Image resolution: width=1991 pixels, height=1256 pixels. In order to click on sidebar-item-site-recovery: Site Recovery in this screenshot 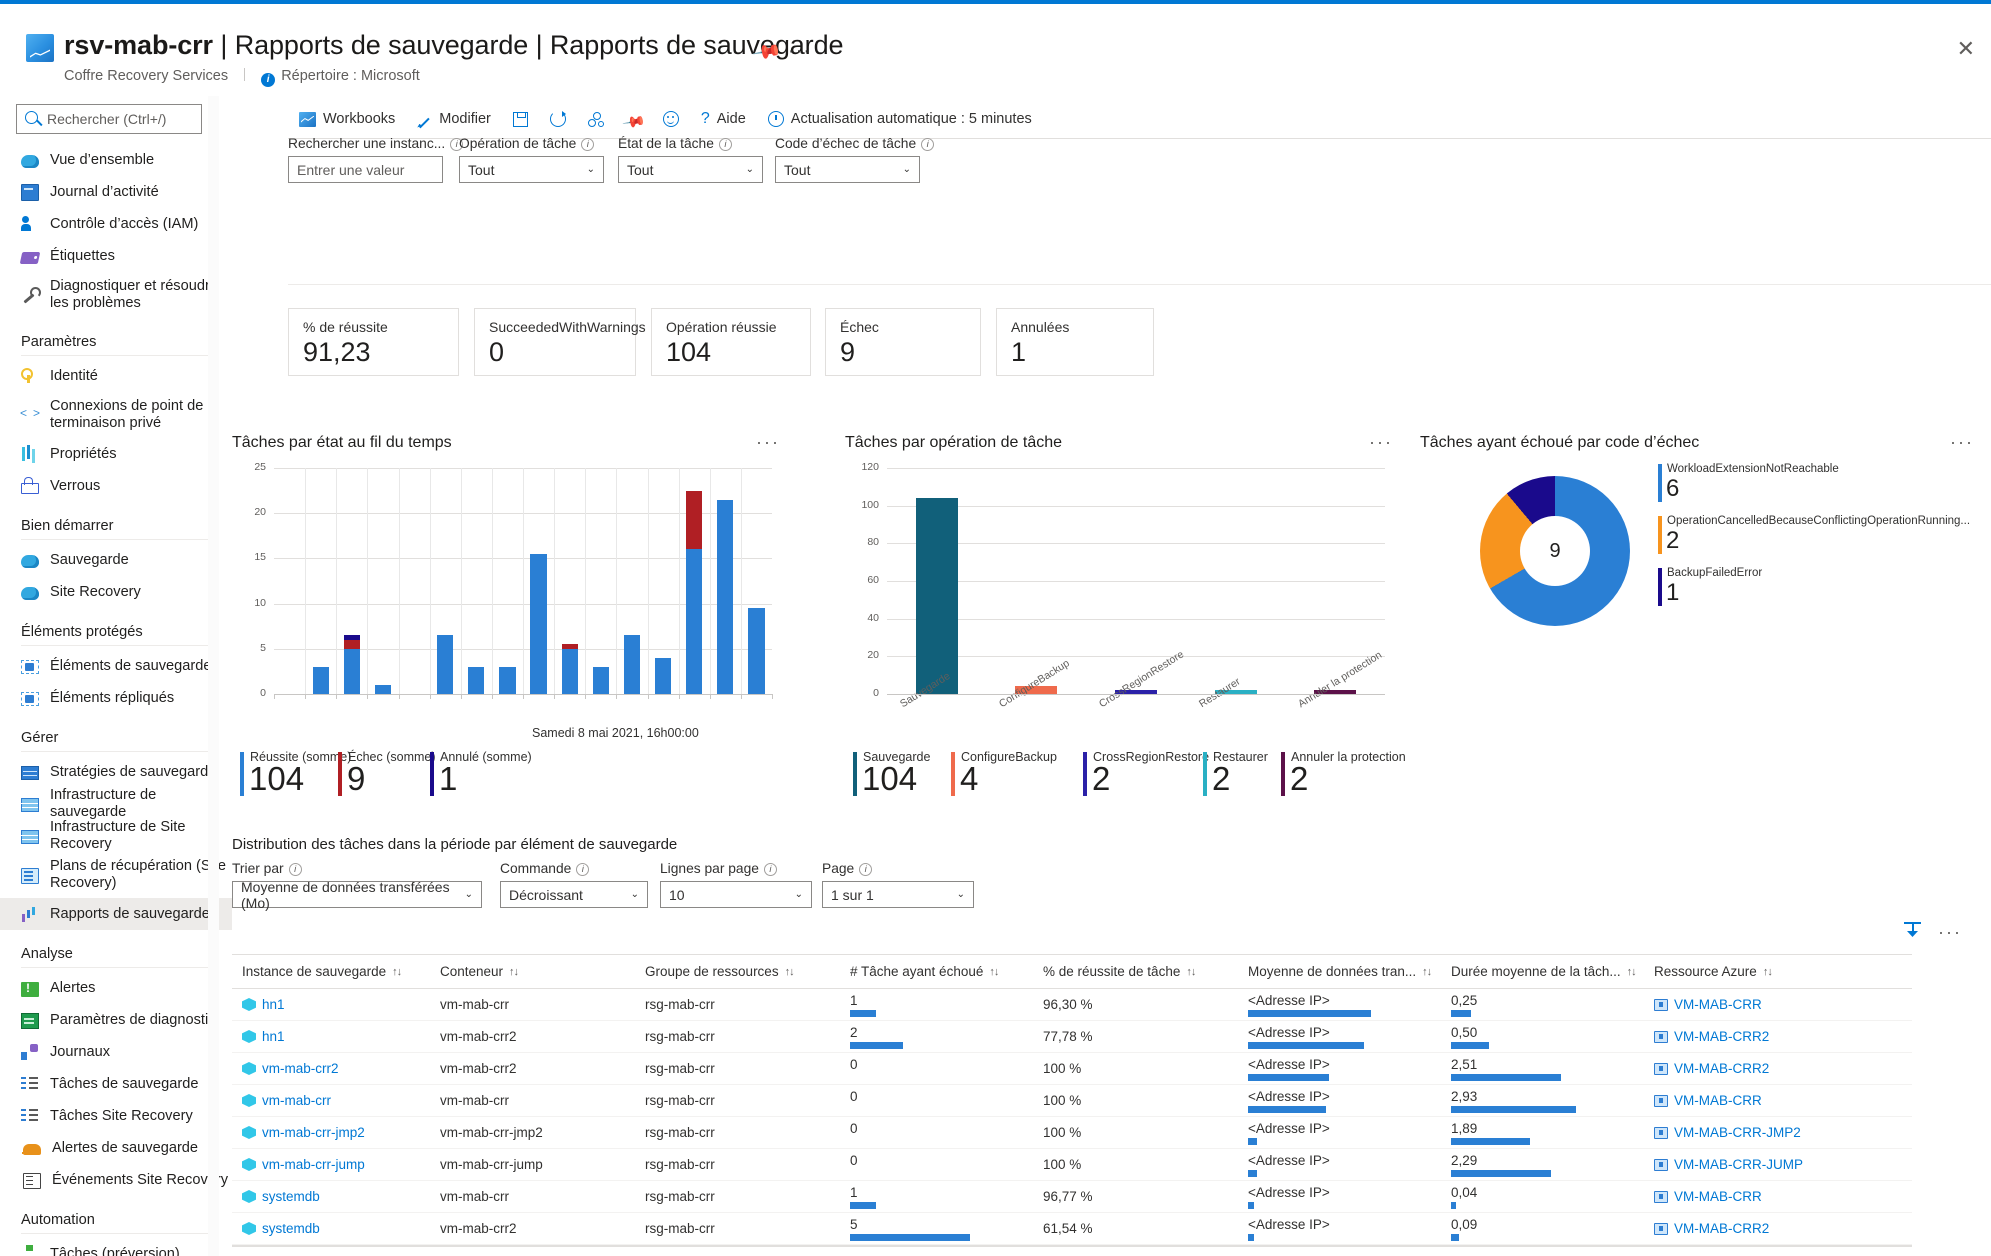, I will do `click(116, 592)`.